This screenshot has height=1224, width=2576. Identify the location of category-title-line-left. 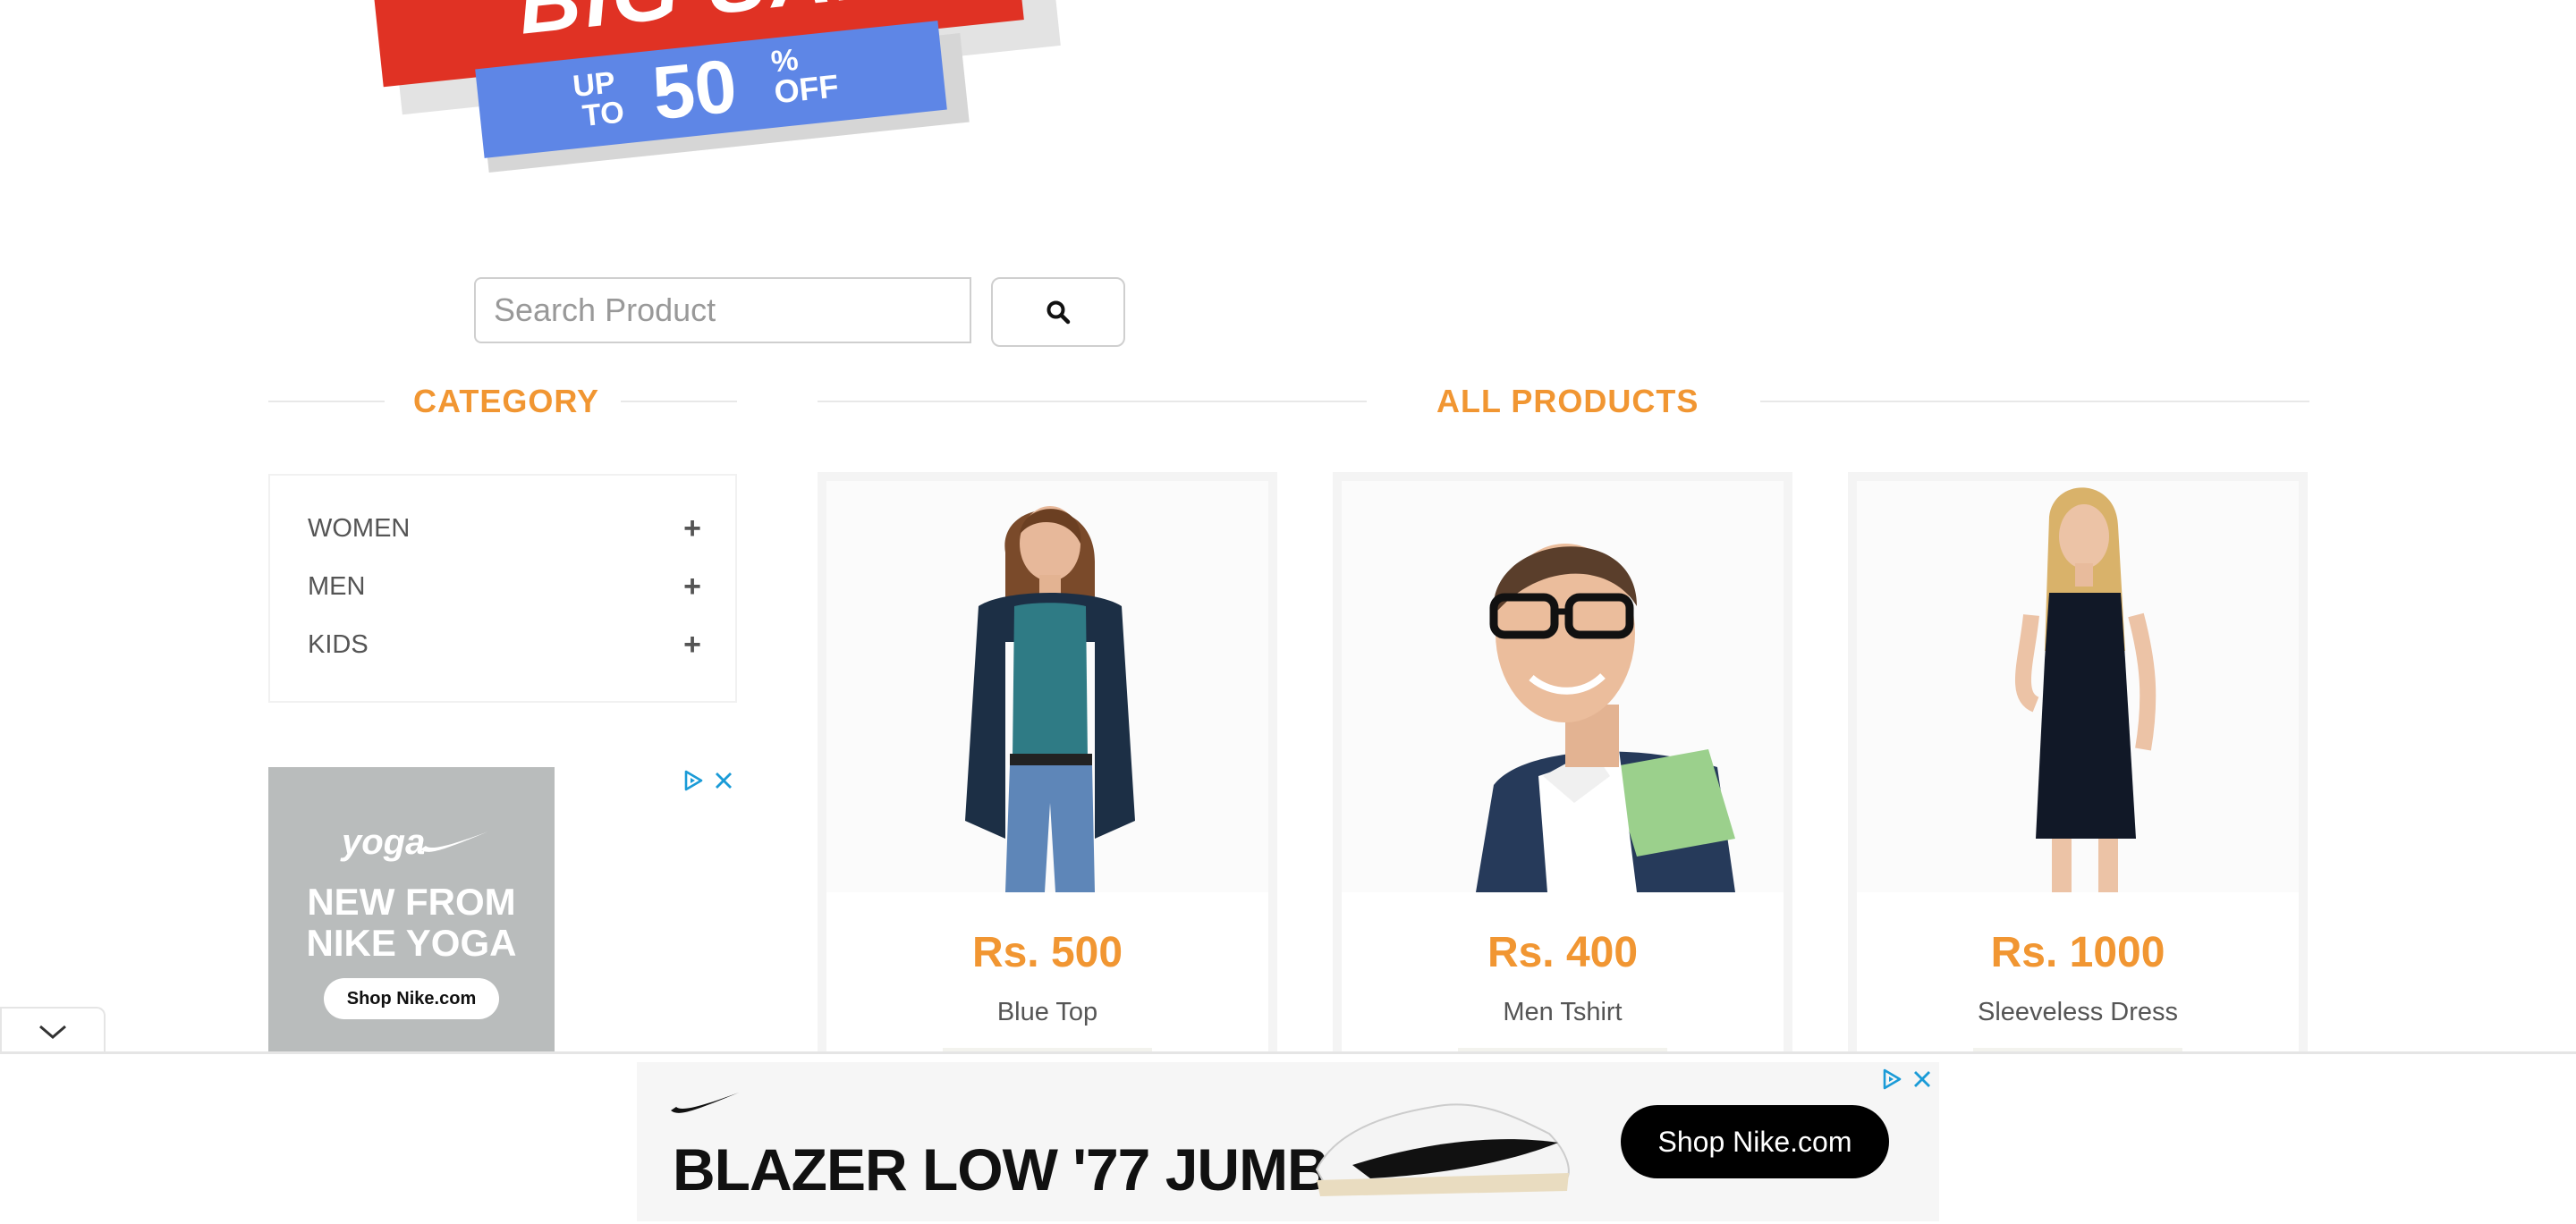
(326, 402).